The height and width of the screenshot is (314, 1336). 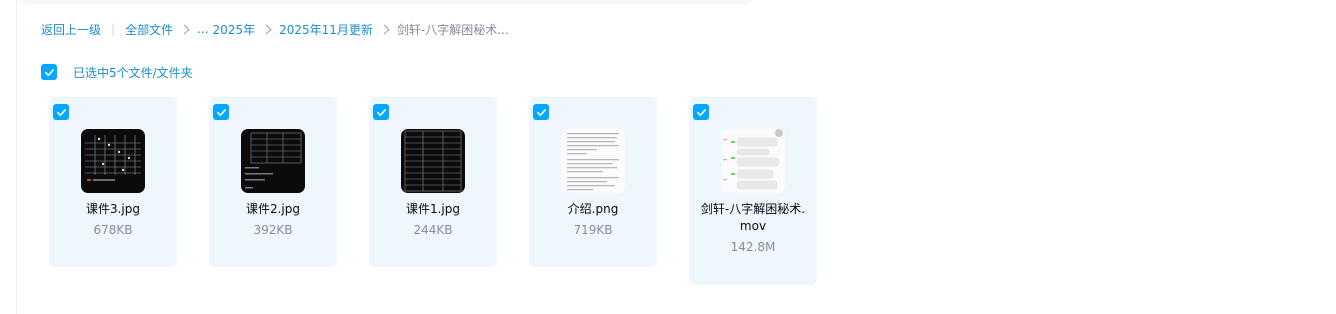 What do you see at coordinates (753, 161) in the screenshot?
I see `video-thumbnail` at bounding box center [753, 161].